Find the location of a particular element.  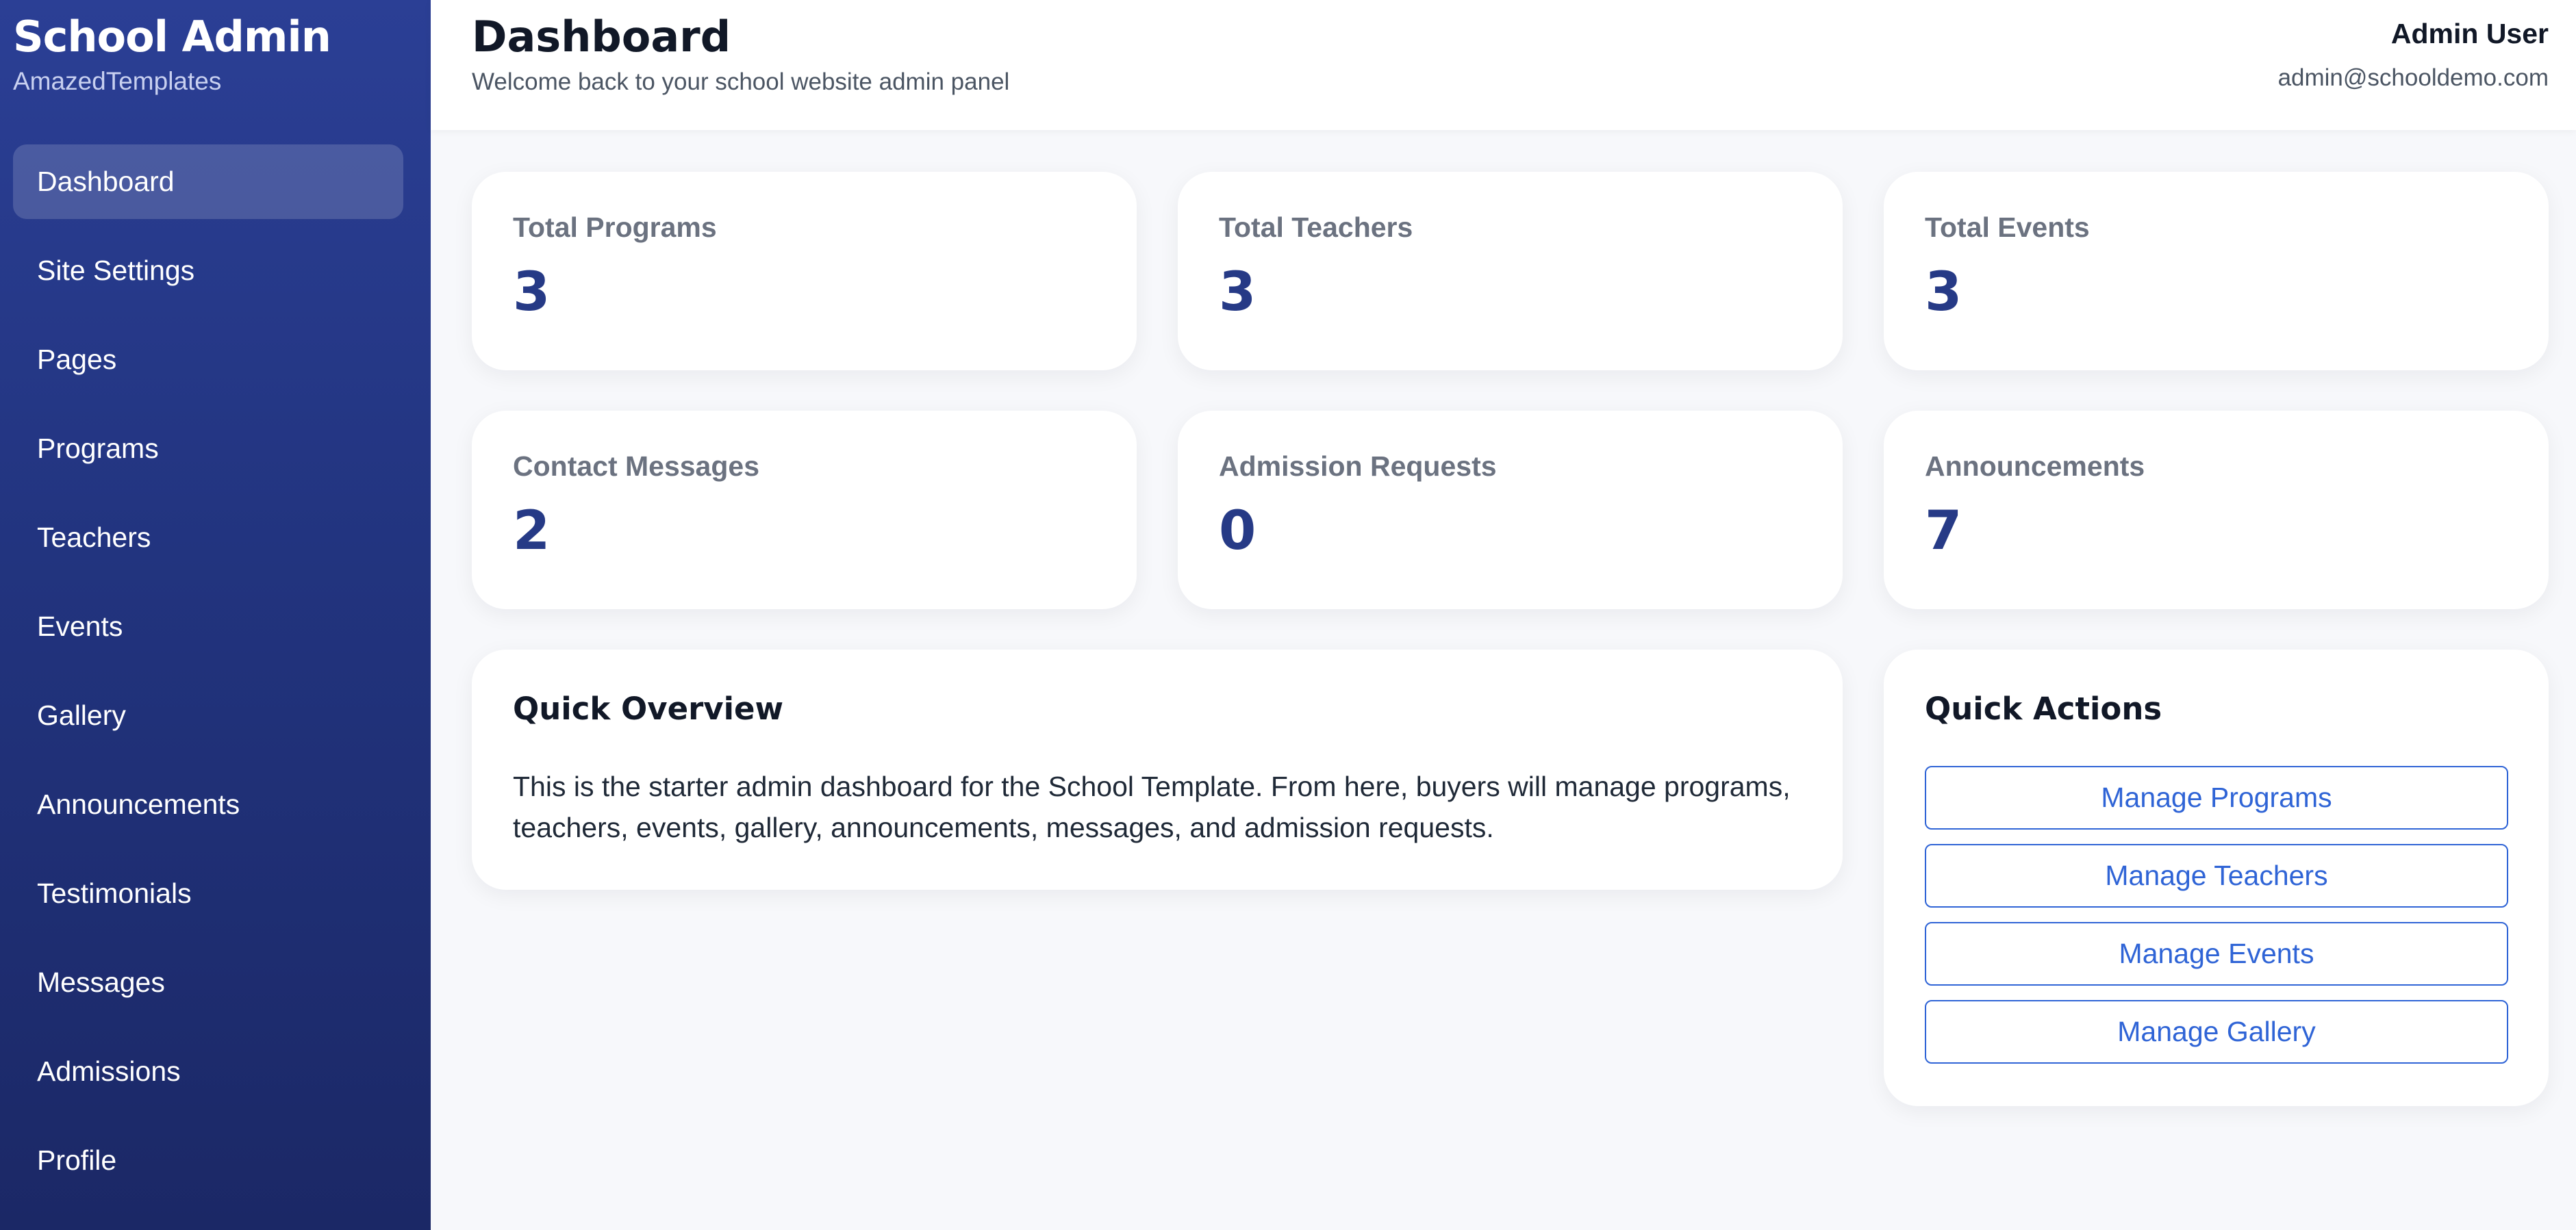

stat-card-total-events: Total Events 3 is located at coordinates (2216, 271).